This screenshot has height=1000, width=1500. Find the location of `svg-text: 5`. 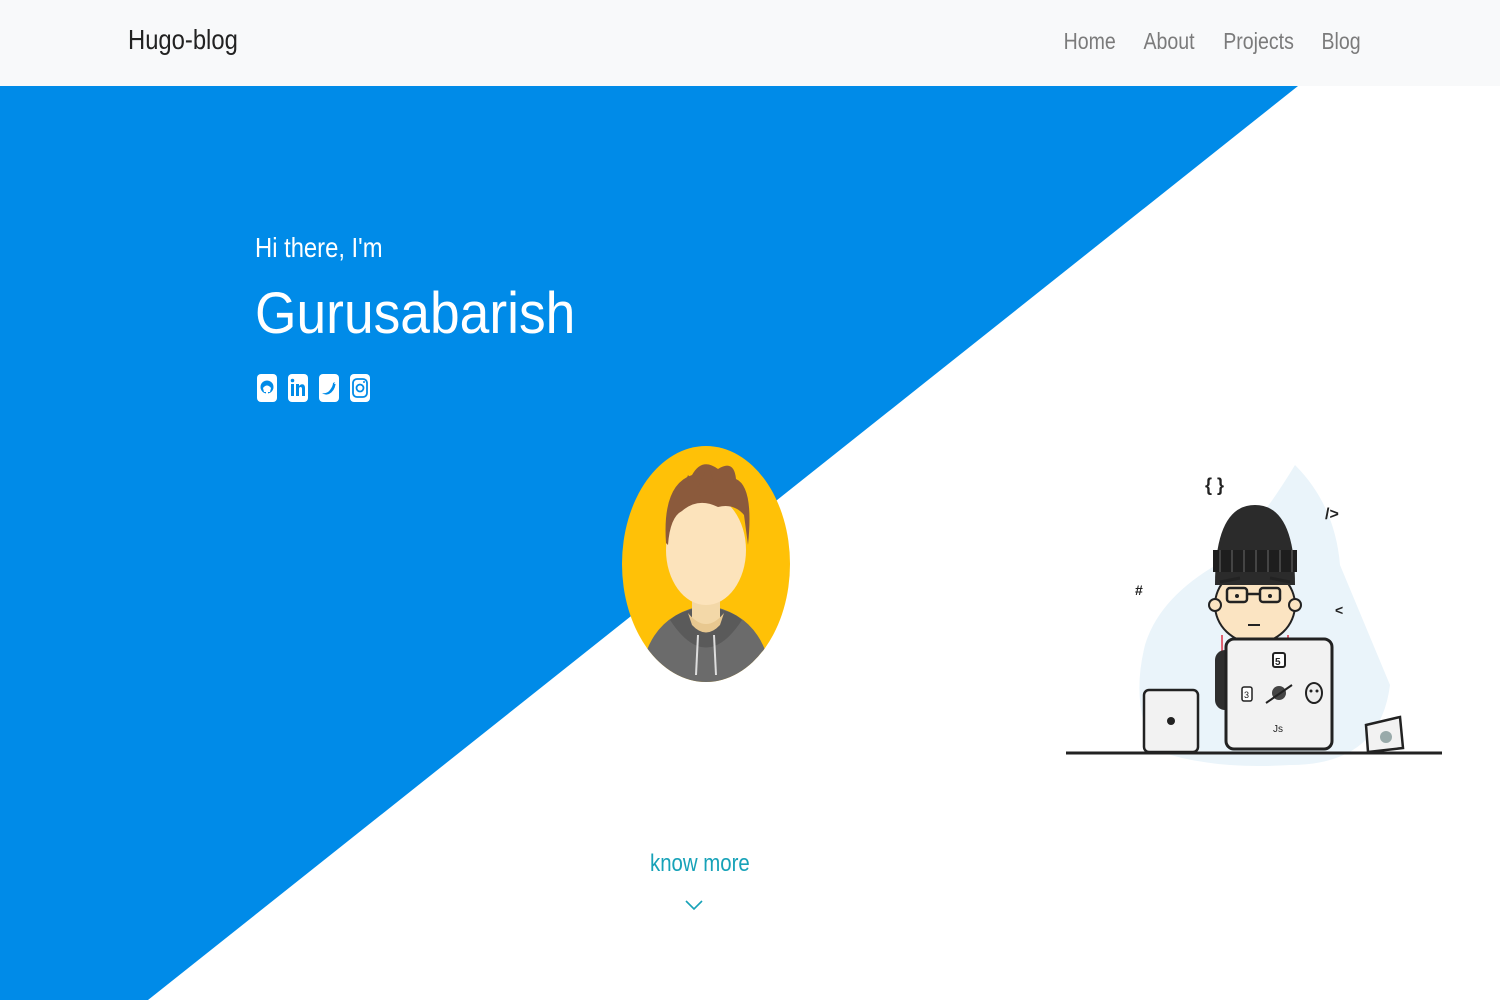

svg-text: 5 is located at coordinates (1278, 662).